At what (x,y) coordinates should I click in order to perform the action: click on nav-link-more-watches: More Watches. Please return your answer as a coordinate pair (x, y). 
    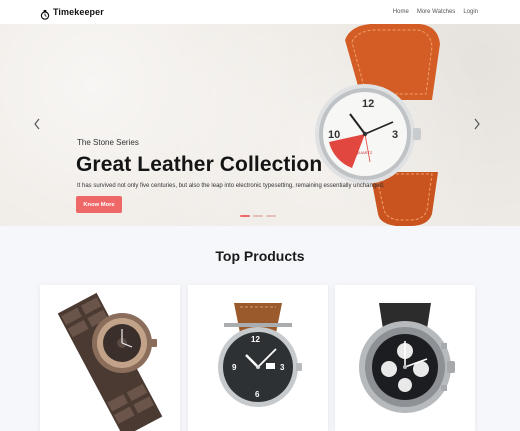
    Looking at the image, I should click on (436, 12).